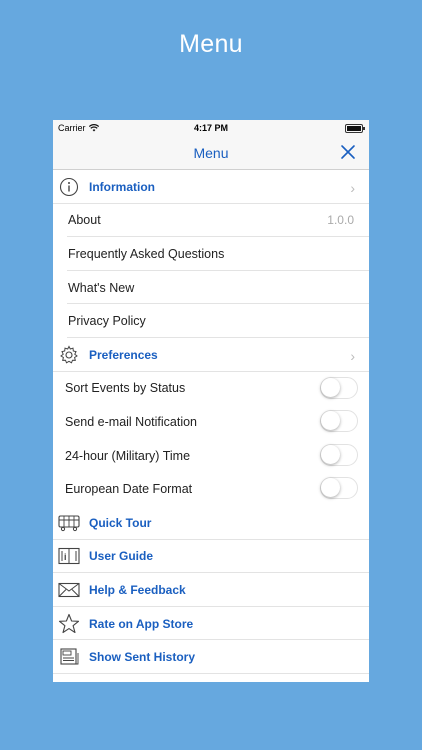  What do you see at coordinates (211, 624) in the screenshot?
I see `rate-app-row: Rate on App Store` at bounding box center [211, 624].